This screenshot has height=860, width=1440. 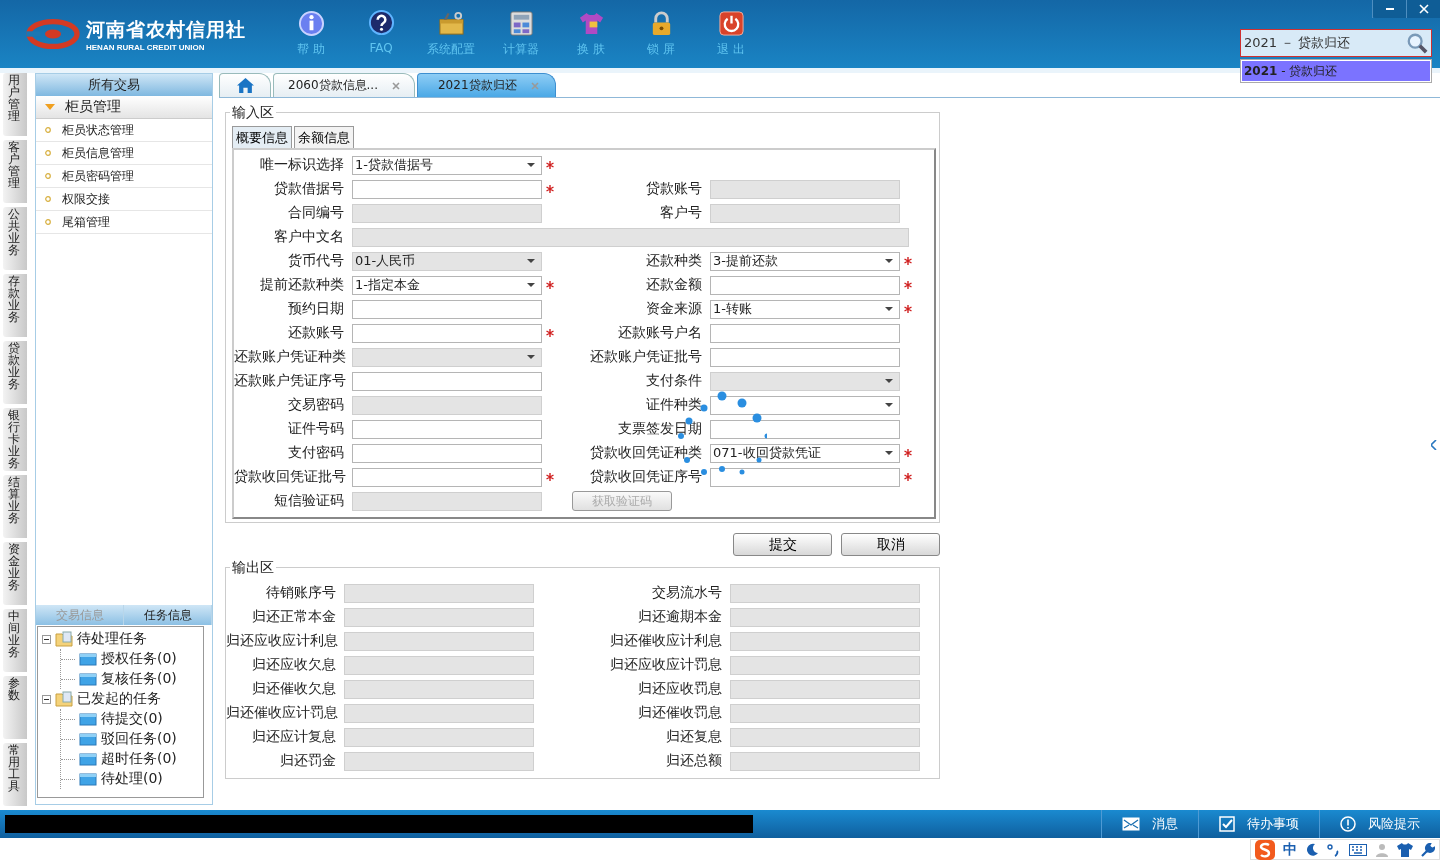 I want to click on dropdown-field, so click(x=805, y=405).